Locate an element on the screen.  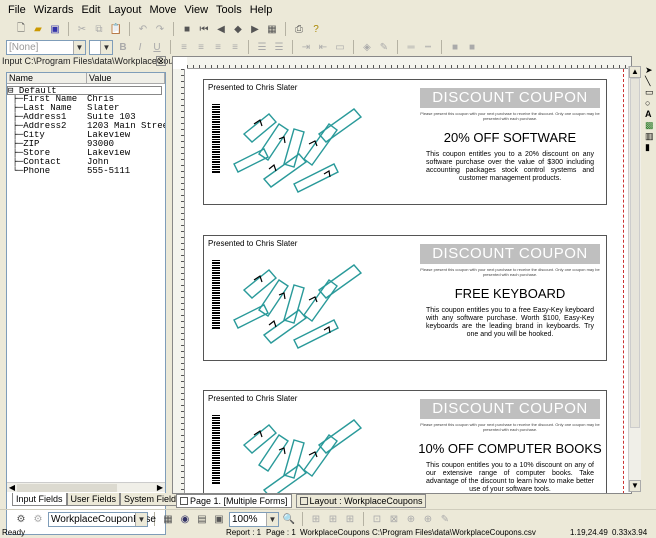
undo-icon: ↶ is located at coordinates (143, 29).